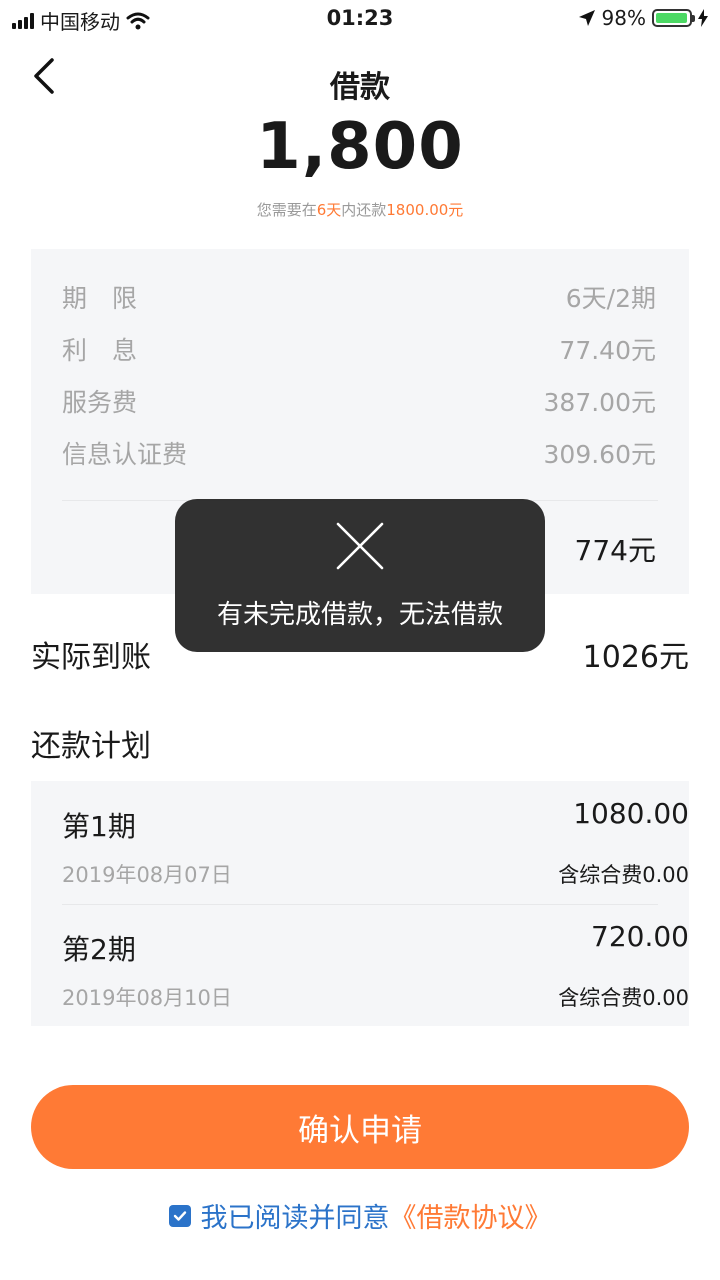 The image size is (720, 1280). I want to click on actual-received-value: 1026元, so click(635, 657).